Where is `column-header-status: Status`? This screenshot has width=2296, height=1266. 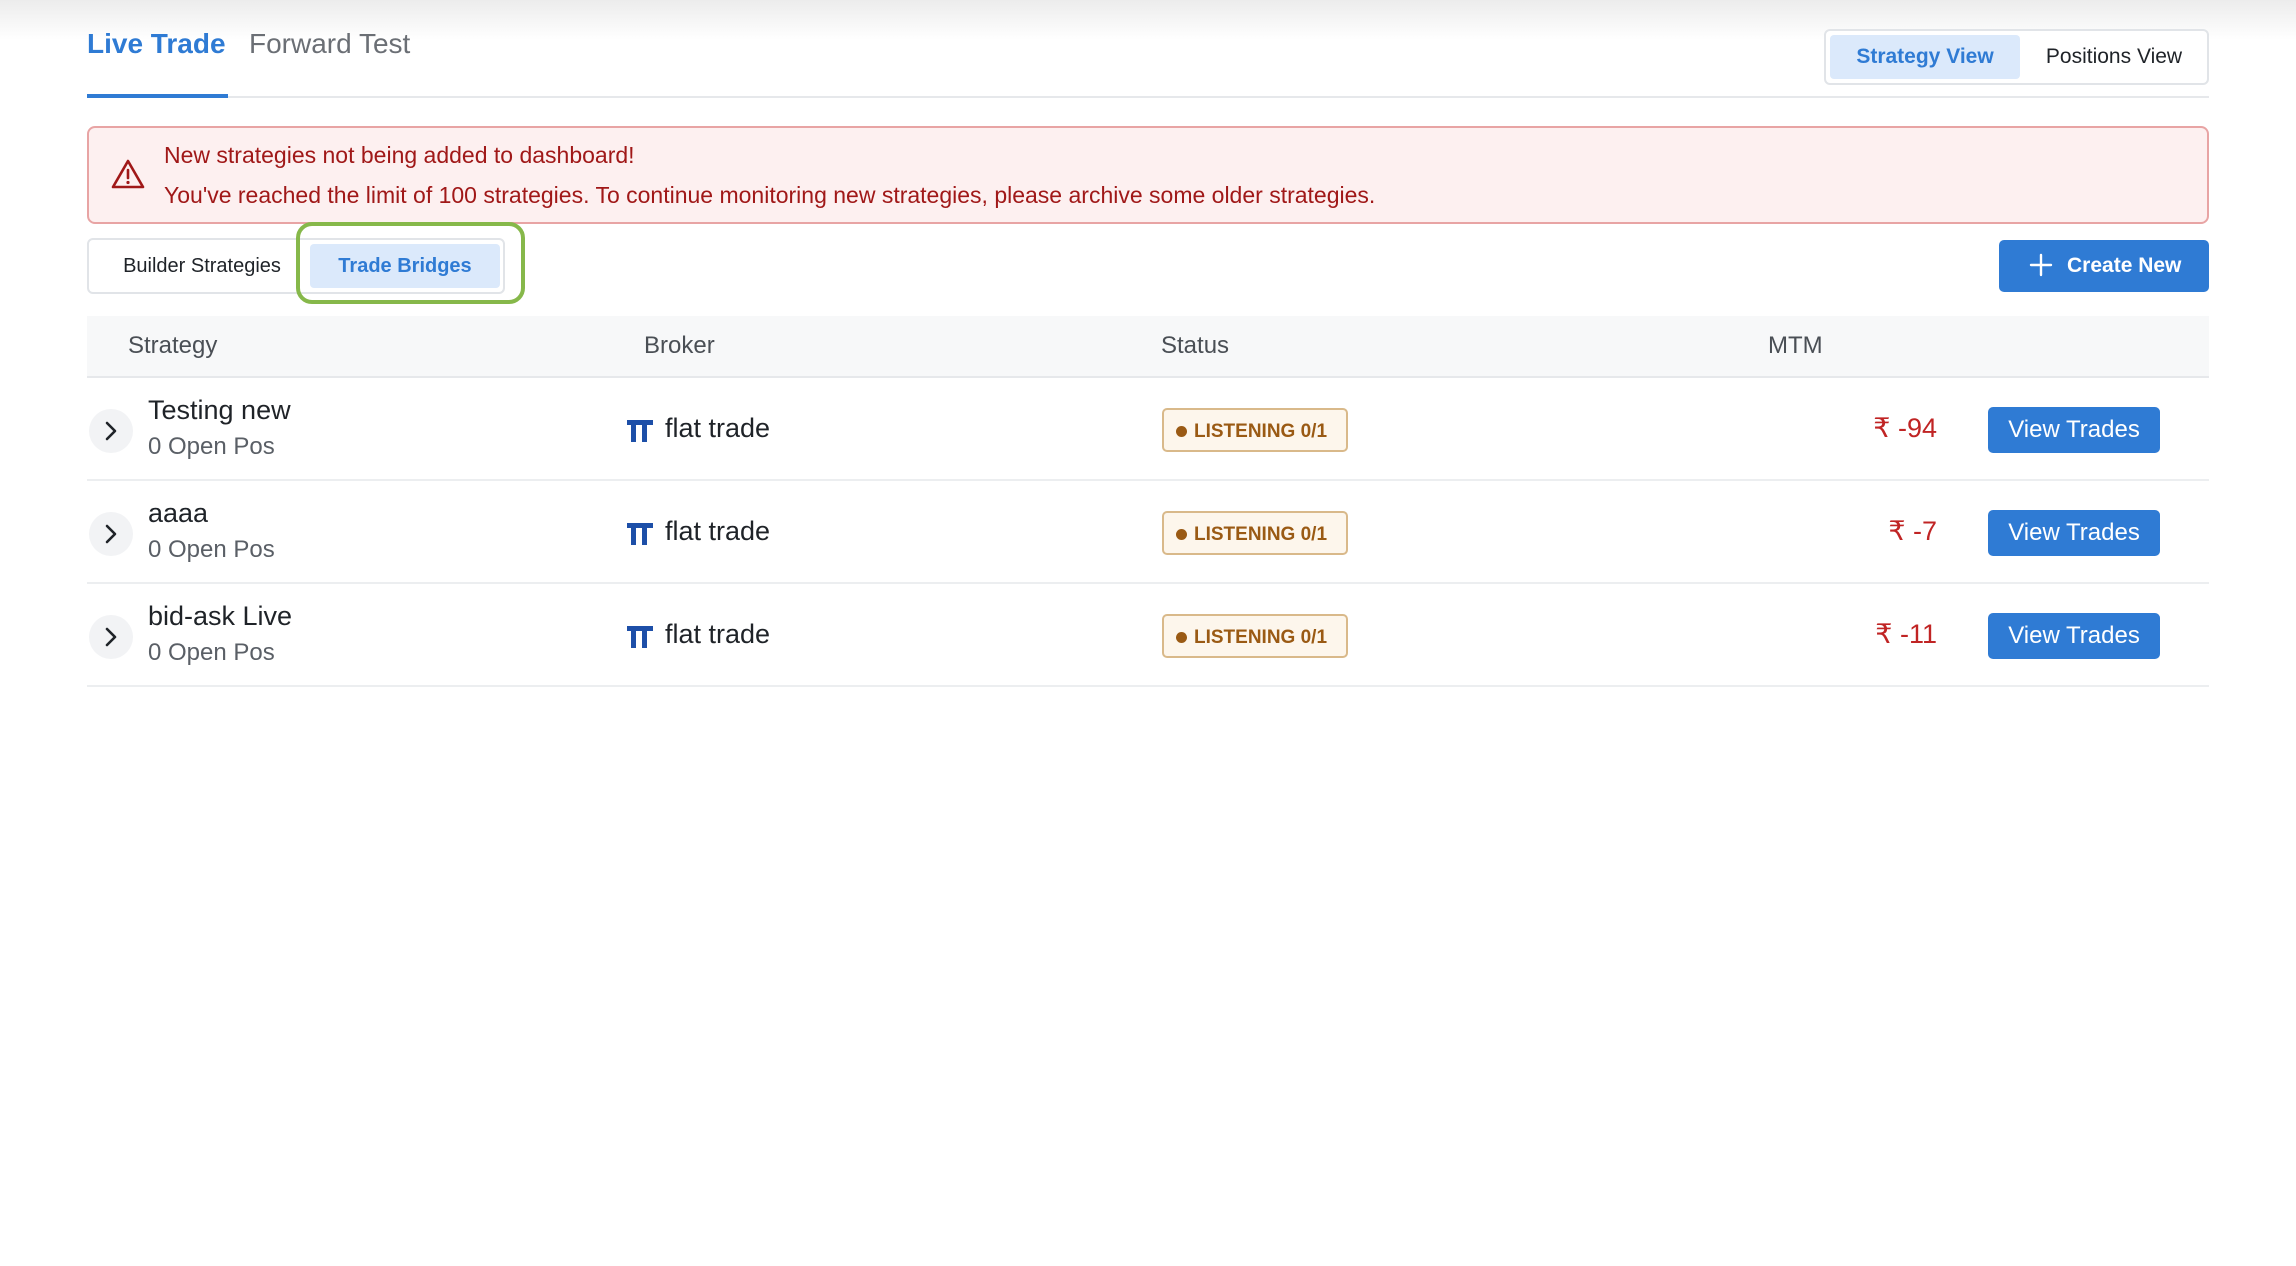
column-header-status: Status is located at coordinates (1195, 345).